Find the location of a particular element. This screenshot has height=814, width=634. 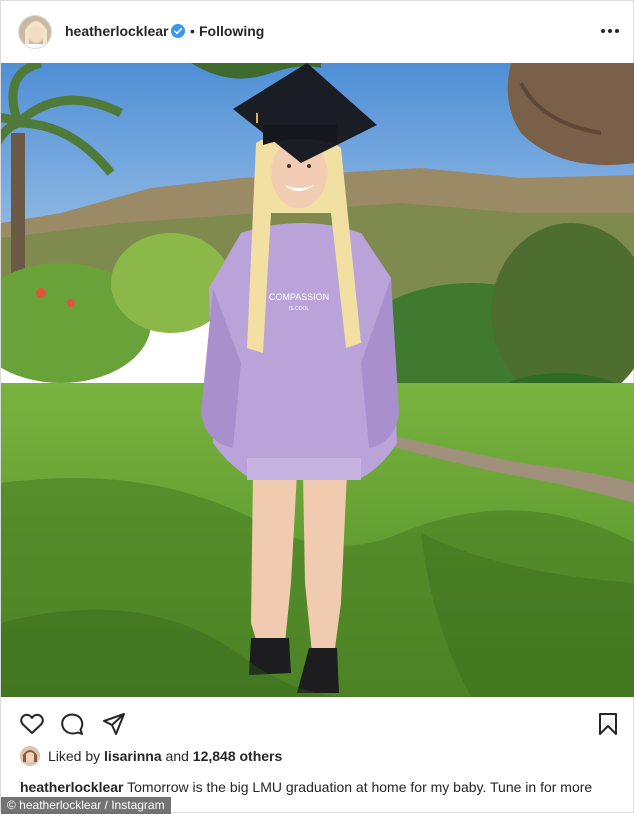

post-actions is located at coordinates (317, 723).